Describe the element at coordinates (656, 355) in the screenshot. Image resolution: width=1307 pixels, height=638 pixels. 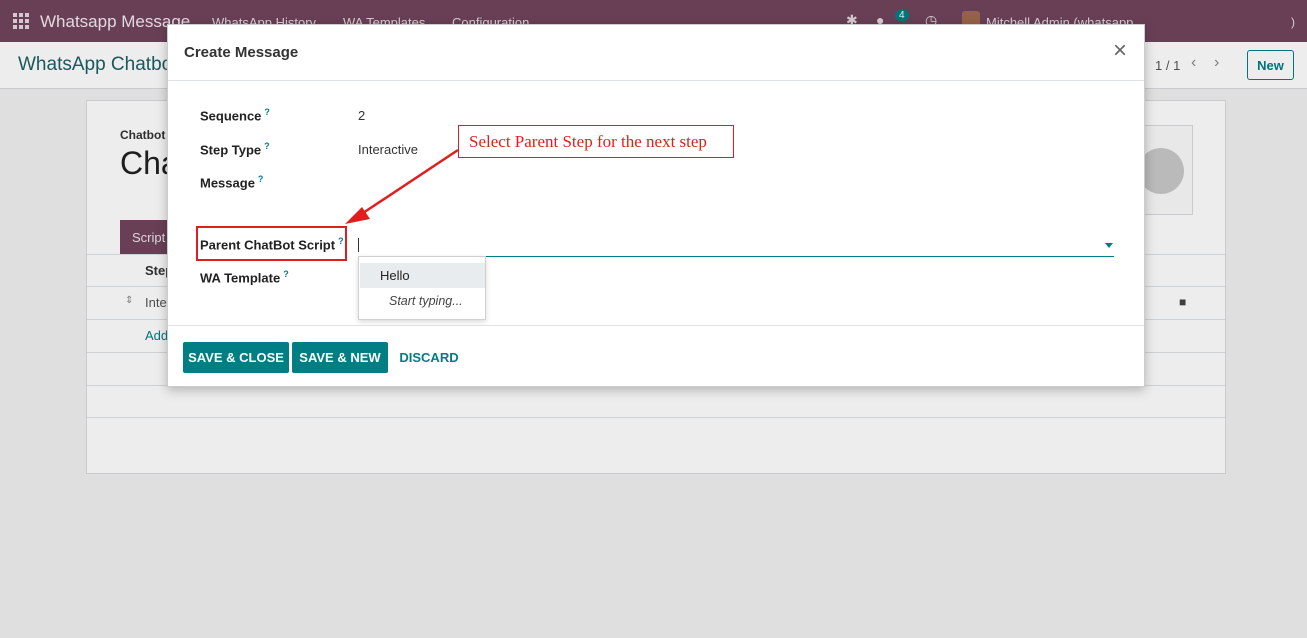
I see `modal-footer: SAVE & CLOSE SAVE & NEW DISCARD` at that location.